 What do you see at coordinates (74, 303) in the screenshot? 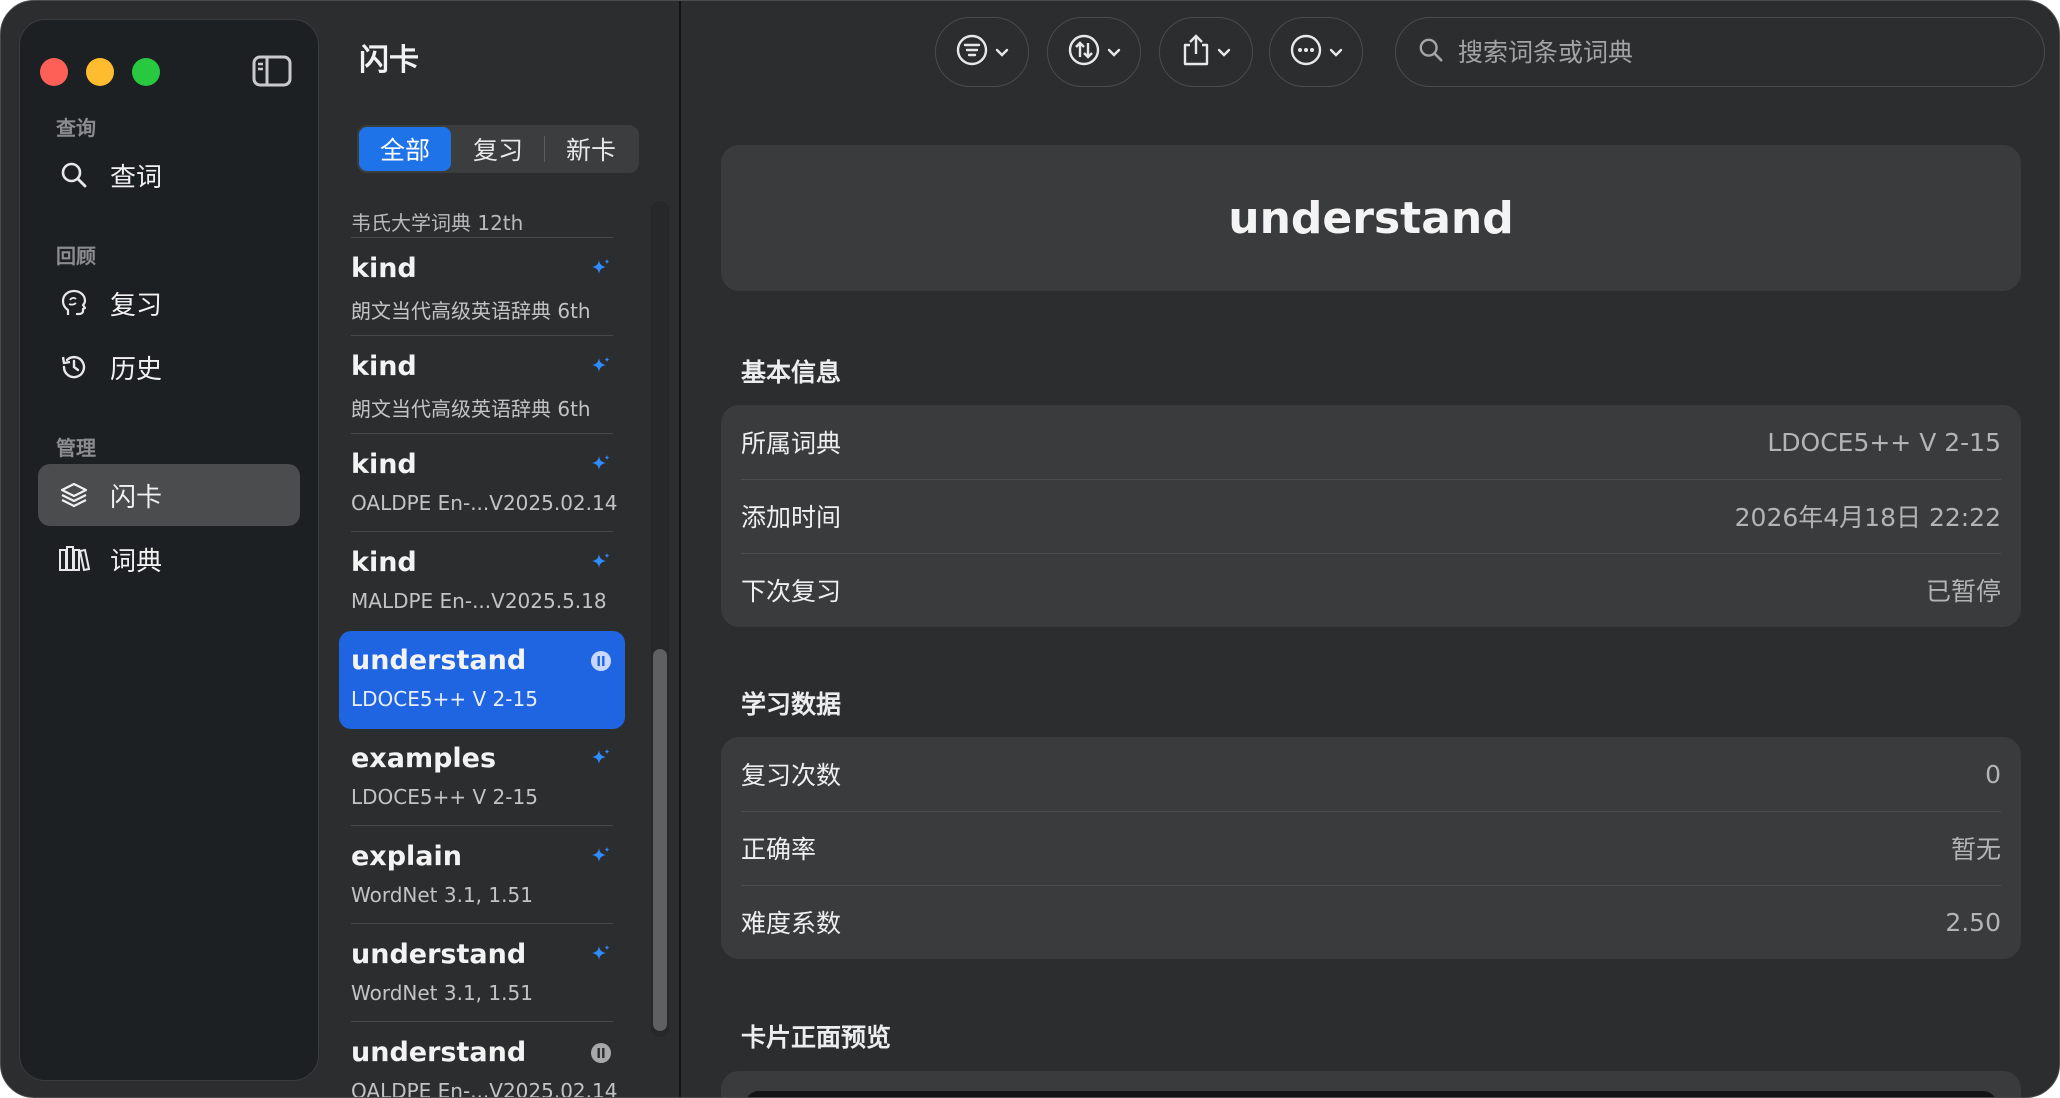
I see `brain-head-icon` at bounding box center [74, 303].